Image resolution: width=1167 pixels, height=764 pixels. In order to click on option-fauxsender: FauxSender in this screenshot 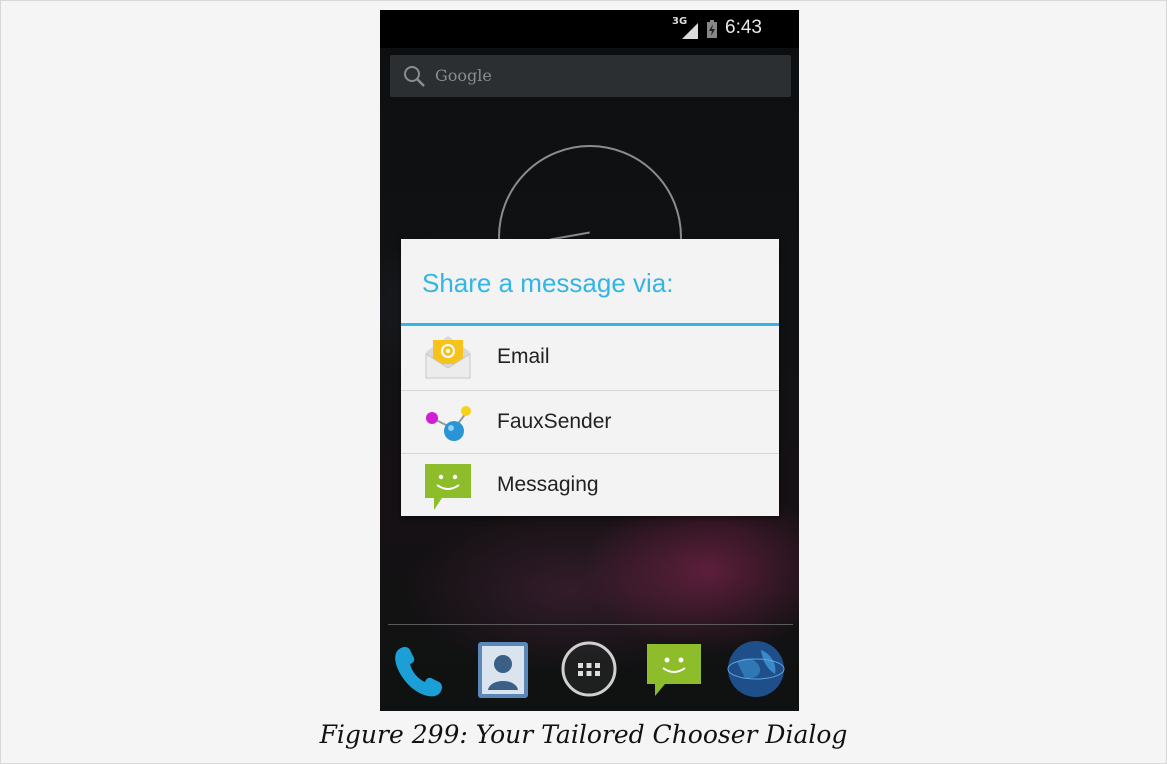, I will do `click(590, 422)`.